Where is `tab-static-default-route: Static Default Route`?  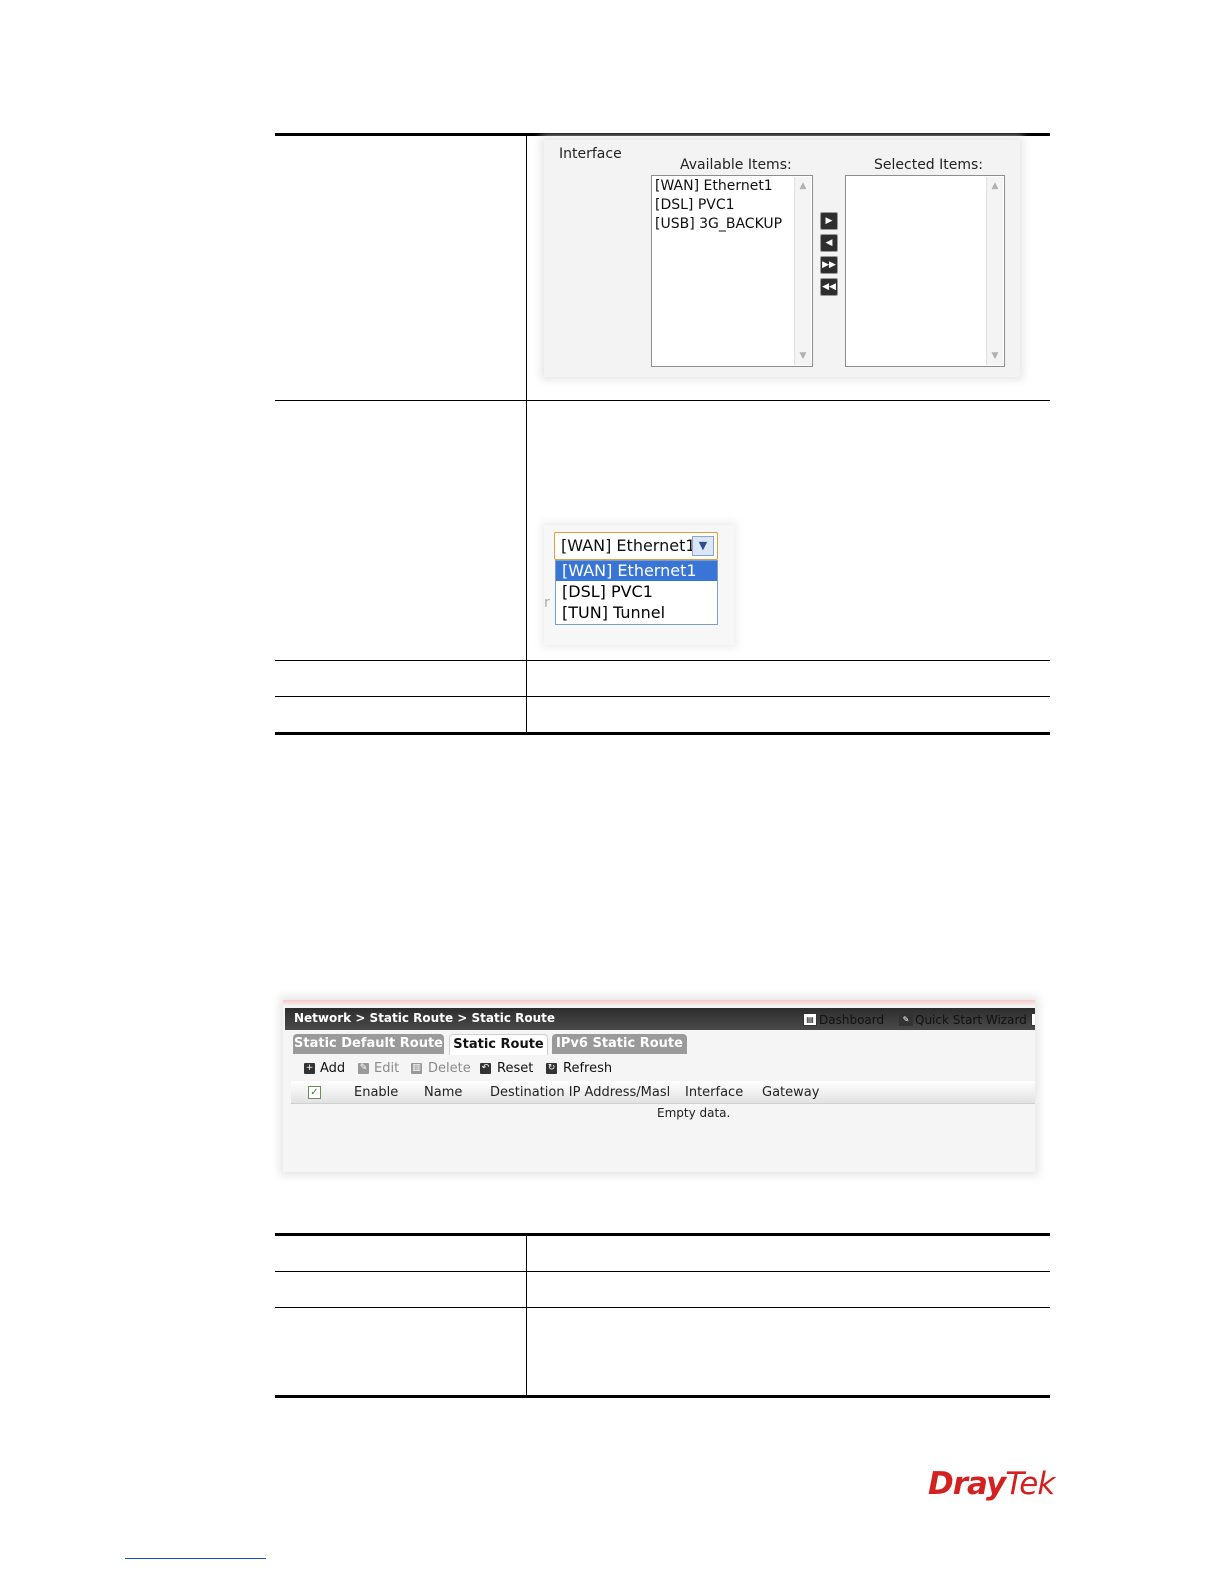 tab-static-default-route: Static Default Route is located at coordinates (368, 1044).